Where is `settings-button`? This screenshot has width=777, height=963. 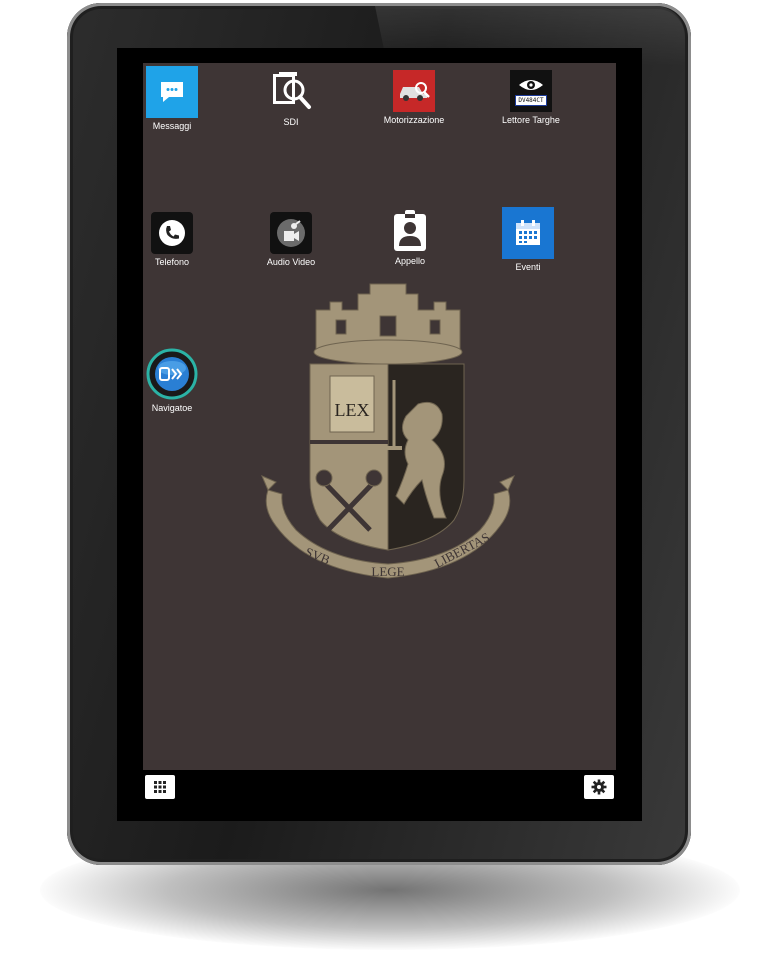 settings-button is located at coordinates (599, 787).